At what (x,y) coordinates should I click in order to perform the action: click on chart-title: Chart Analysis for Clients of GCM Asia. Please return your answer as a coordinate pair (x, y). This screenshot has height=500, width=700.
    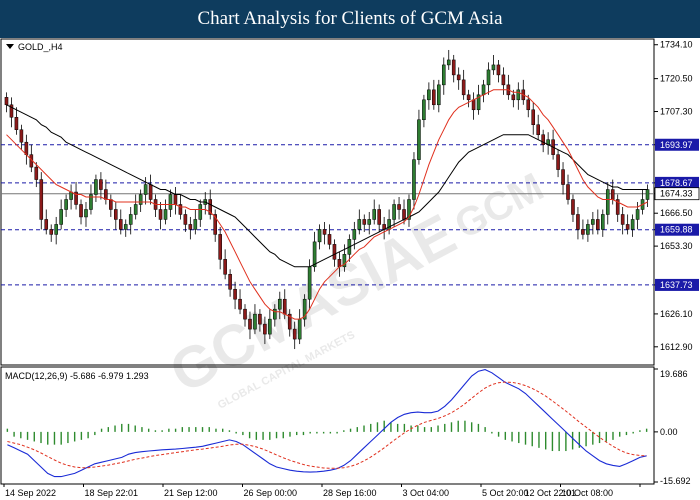
    Looking at the image, I should click on (350, 18).